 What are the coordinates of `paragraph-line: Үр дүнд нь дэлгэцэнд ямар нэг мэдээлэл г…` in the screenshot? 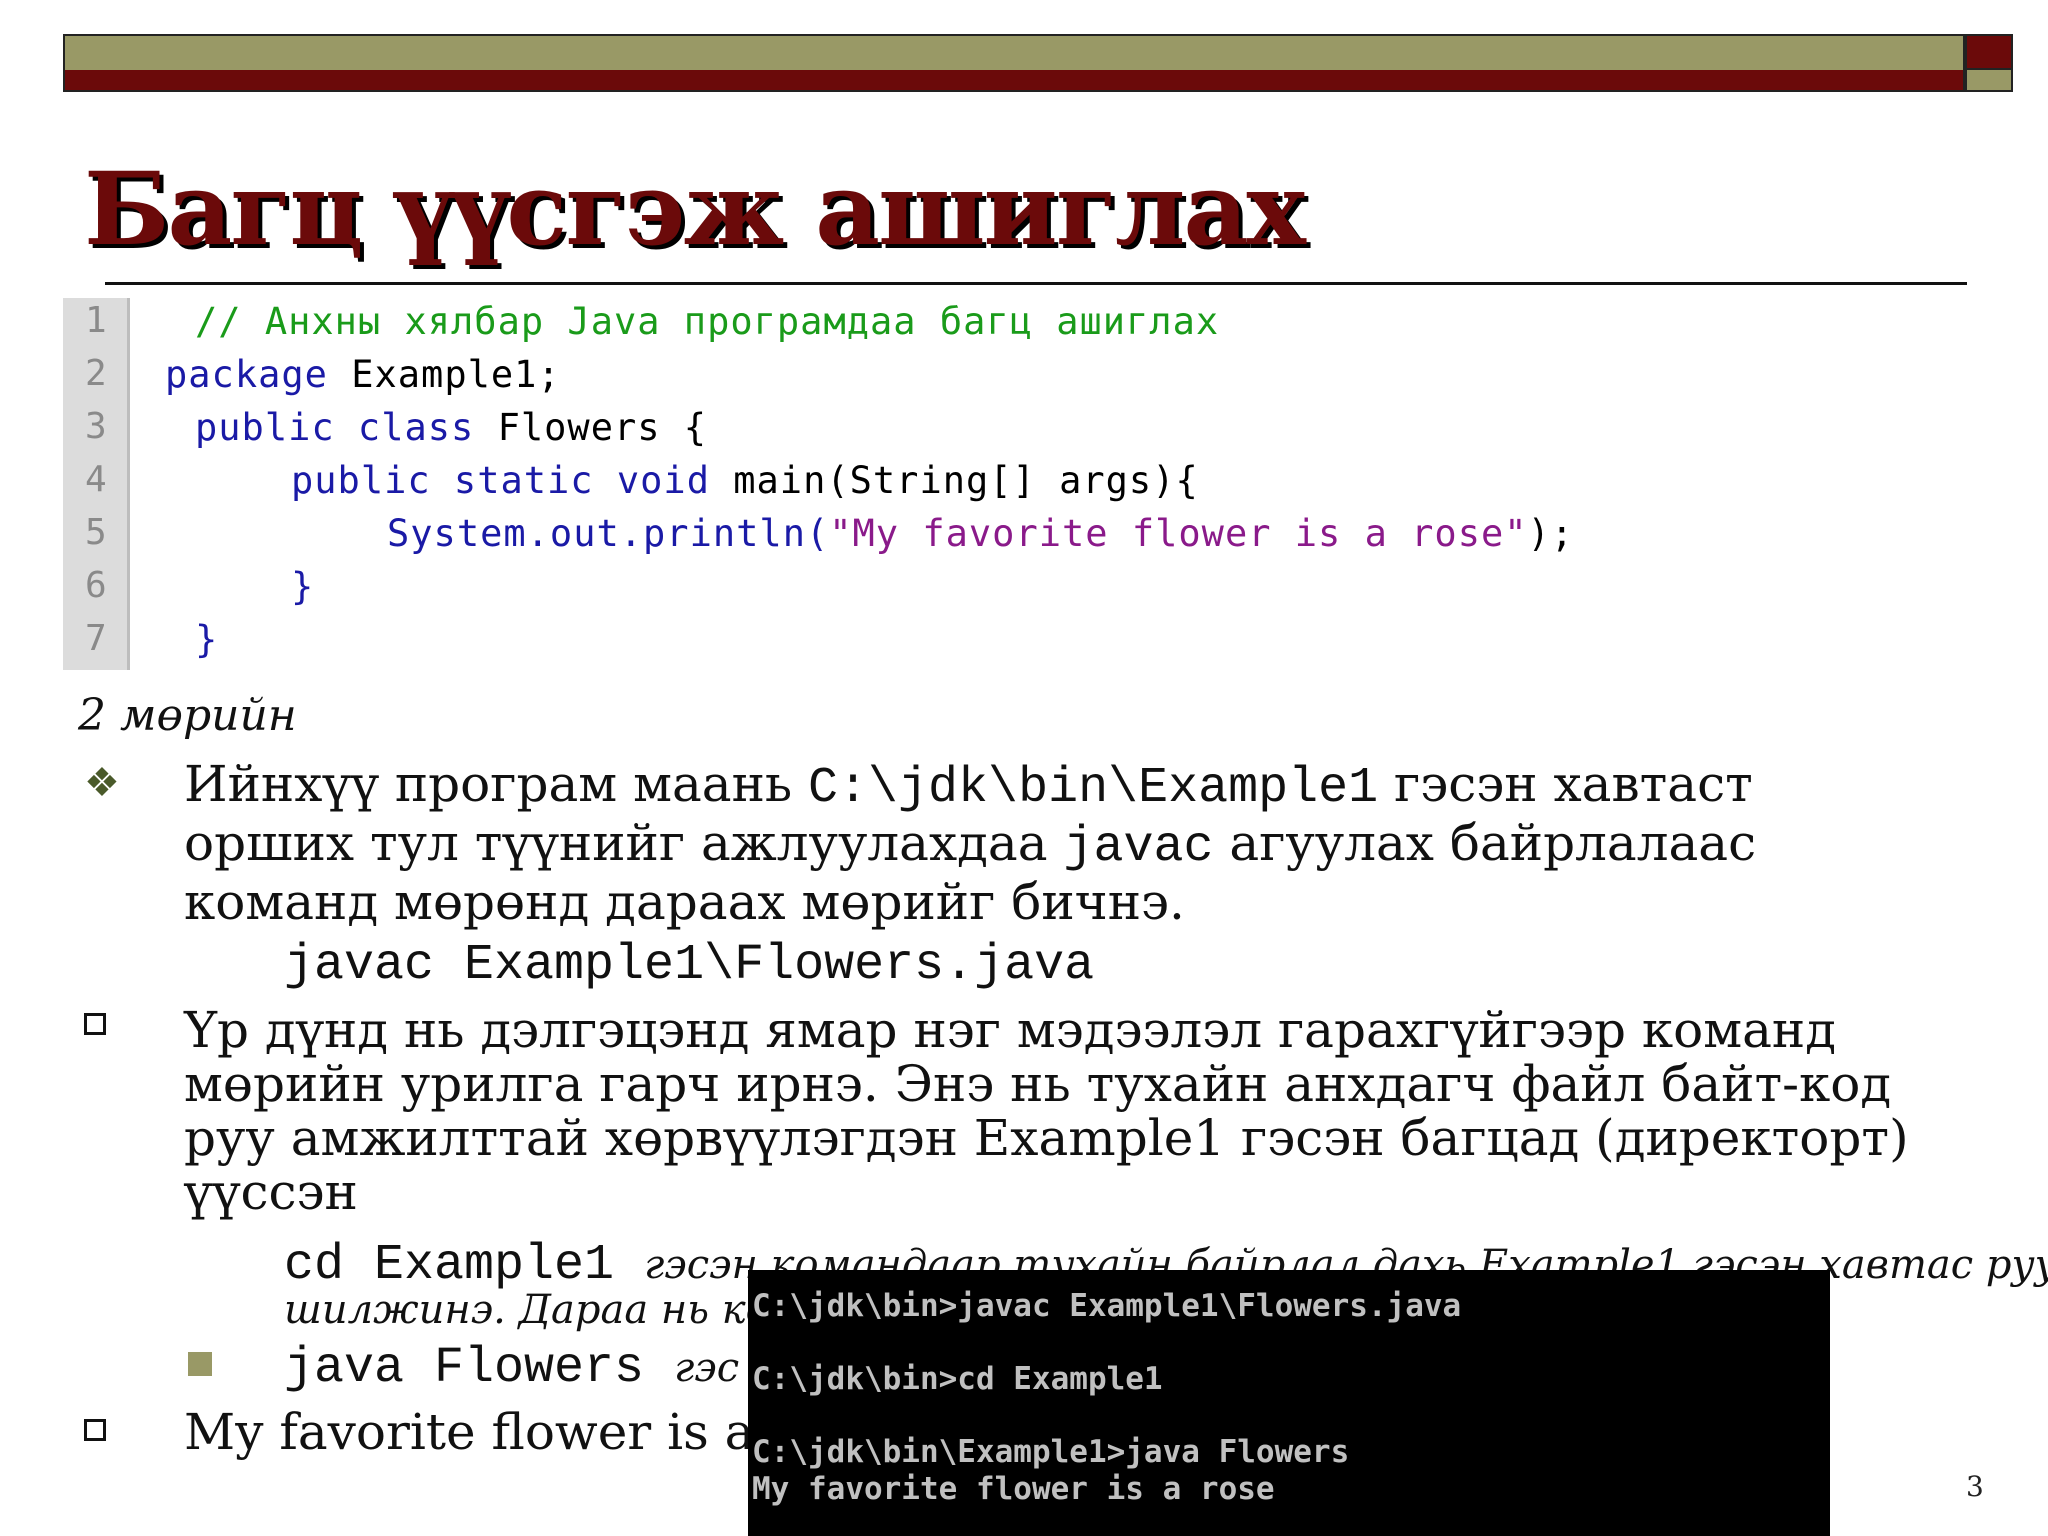 It's located at (1010, 1030).